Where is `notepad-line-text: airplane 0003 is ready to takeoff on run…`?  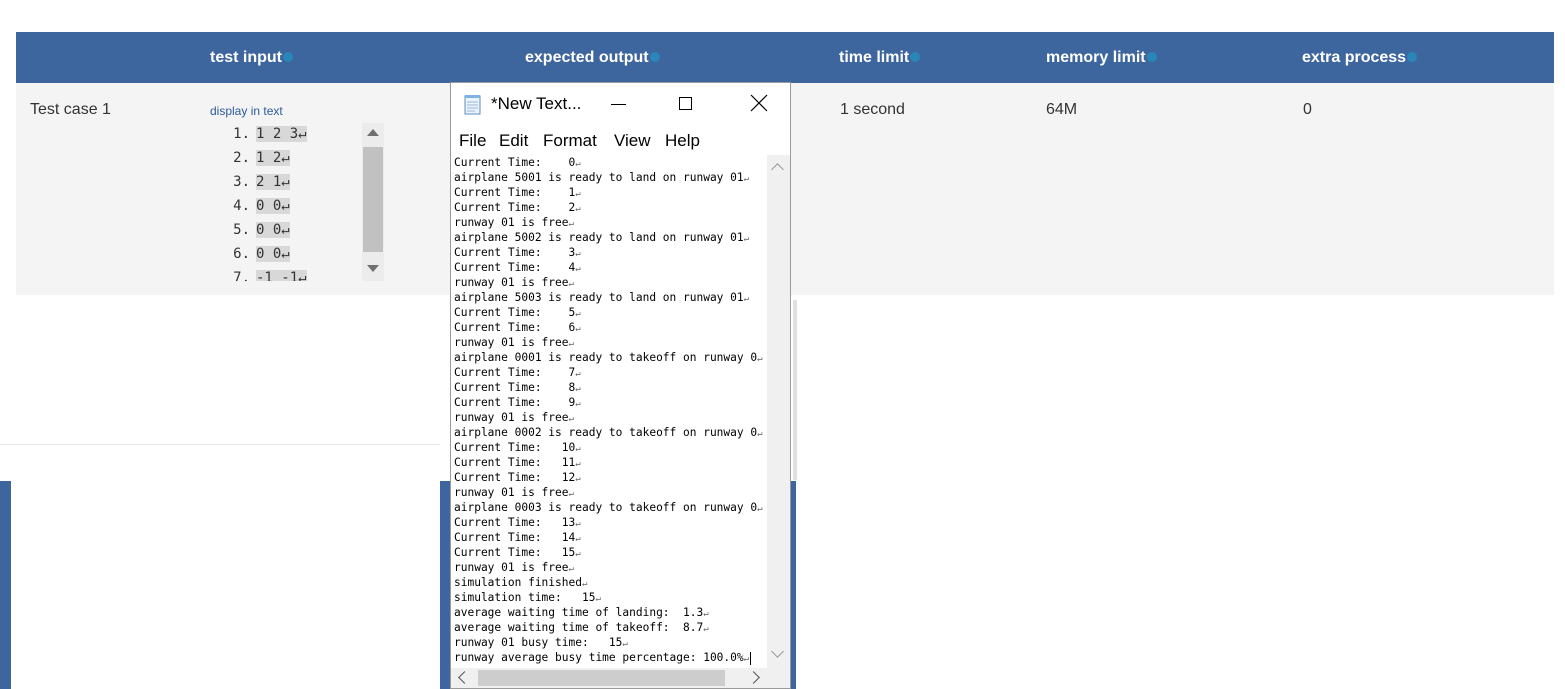 notepad-line-text: airplane 0003 is ready to takeoff on run… is located at coordinates (606, 507).